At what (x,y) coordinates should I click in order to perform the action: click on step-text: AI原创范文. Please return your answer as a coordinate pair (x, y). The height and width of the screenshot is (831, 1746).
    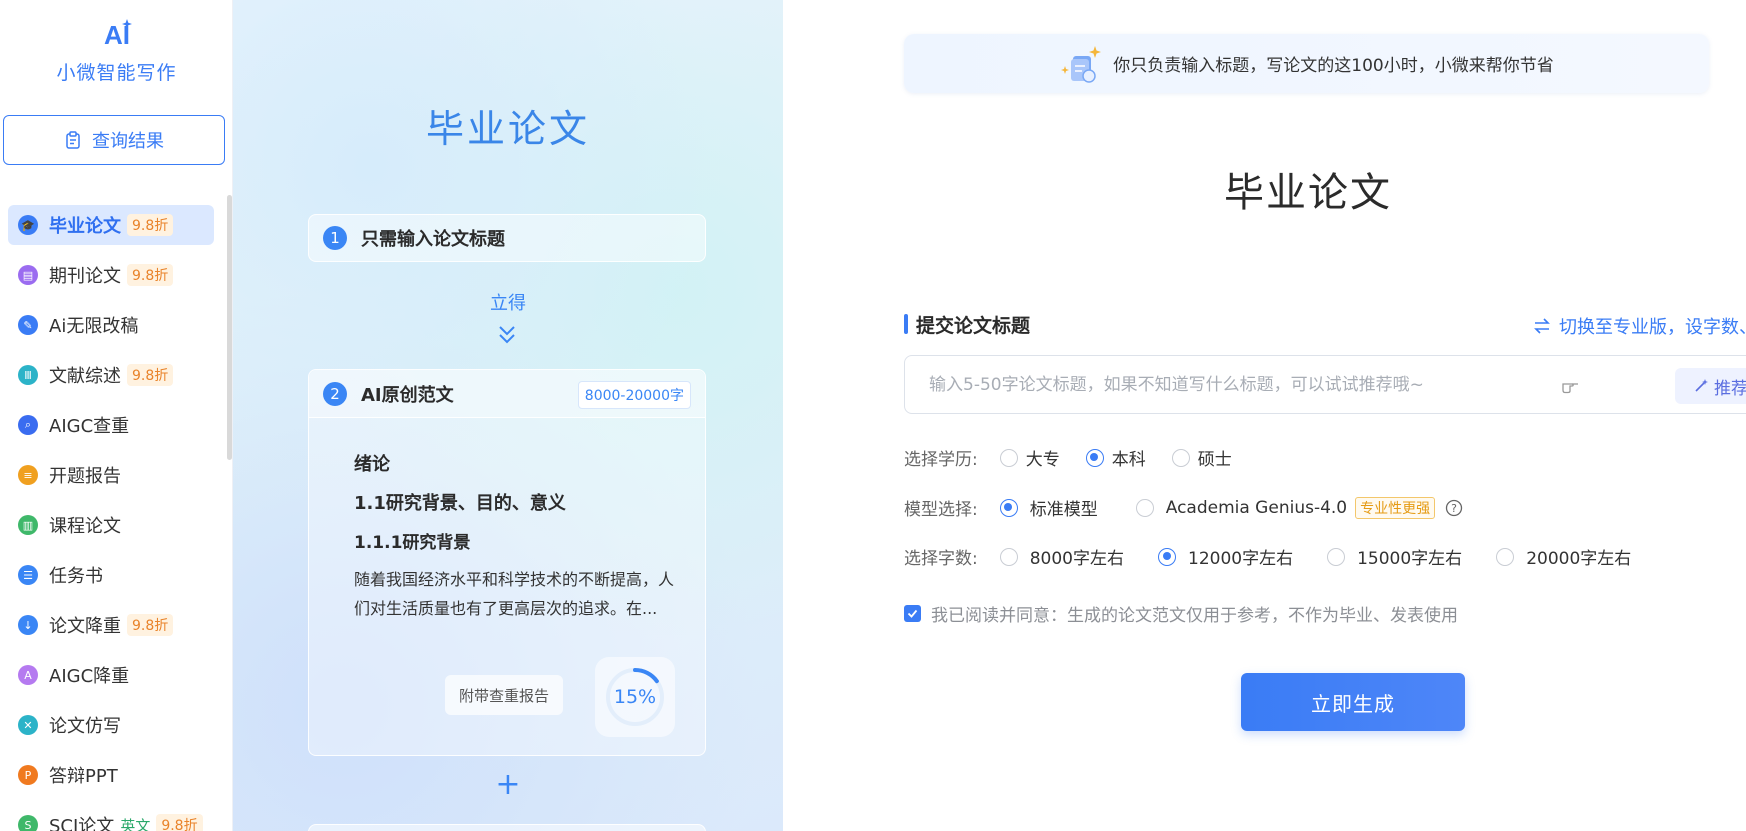
    Looking at the image, I should click on (407, 395).